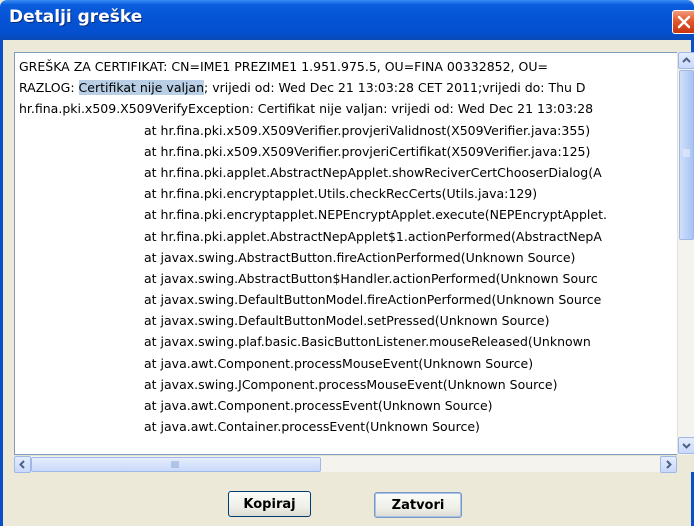 This screenshot has height=526, width=694. I want to click on chevron-down-icon, so click(686, 446).